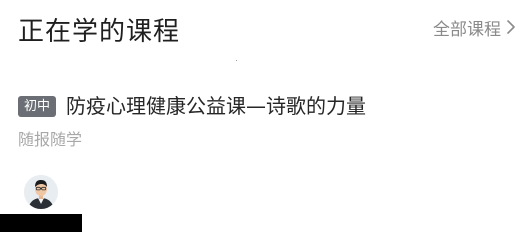 Image resolution: width=529 pixels, height=245 pixels. Describe the element at coordinates (511, 27) in the screenshot. I see `chevron-right-icon` at that location.